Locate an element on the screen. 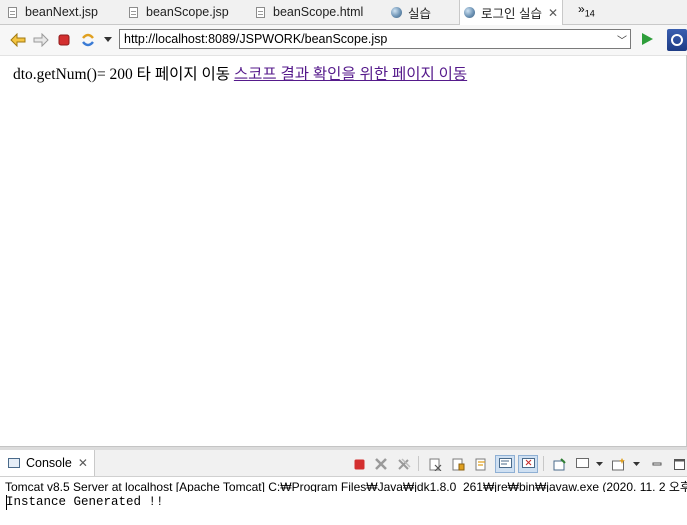 Image resolution: width=687 pixels, height=525 pixels. tab-beannext-jsp: beanNext.jsp is located at coordinates (53, 12).